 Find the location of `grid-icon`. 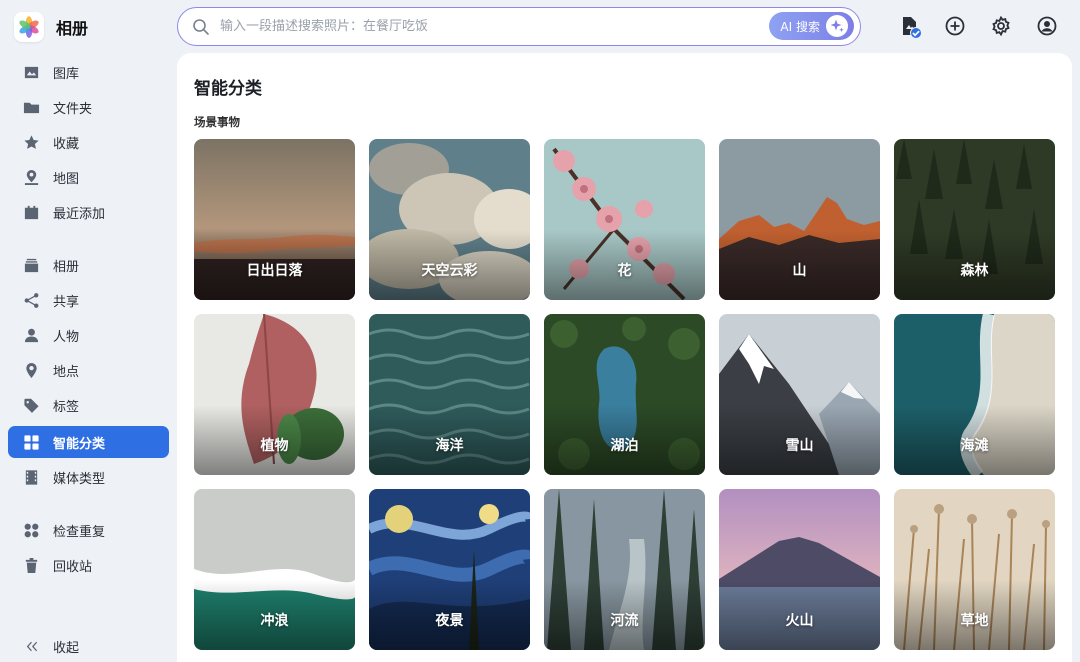

grid-icon is located at coordinates (31, 442).